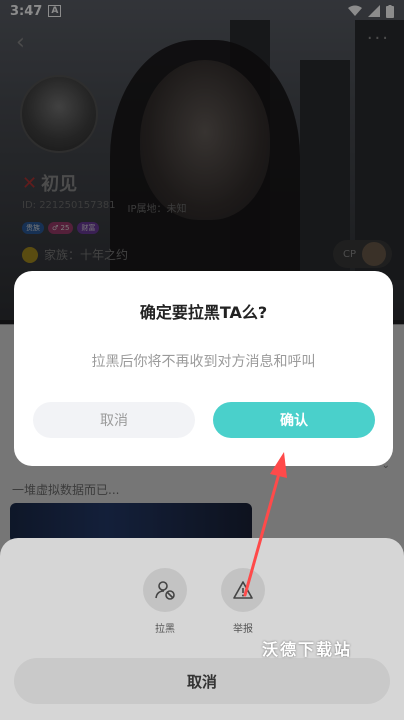 The image size is (404, 720). I want to click on report-action: 举报, so click(243, 601).